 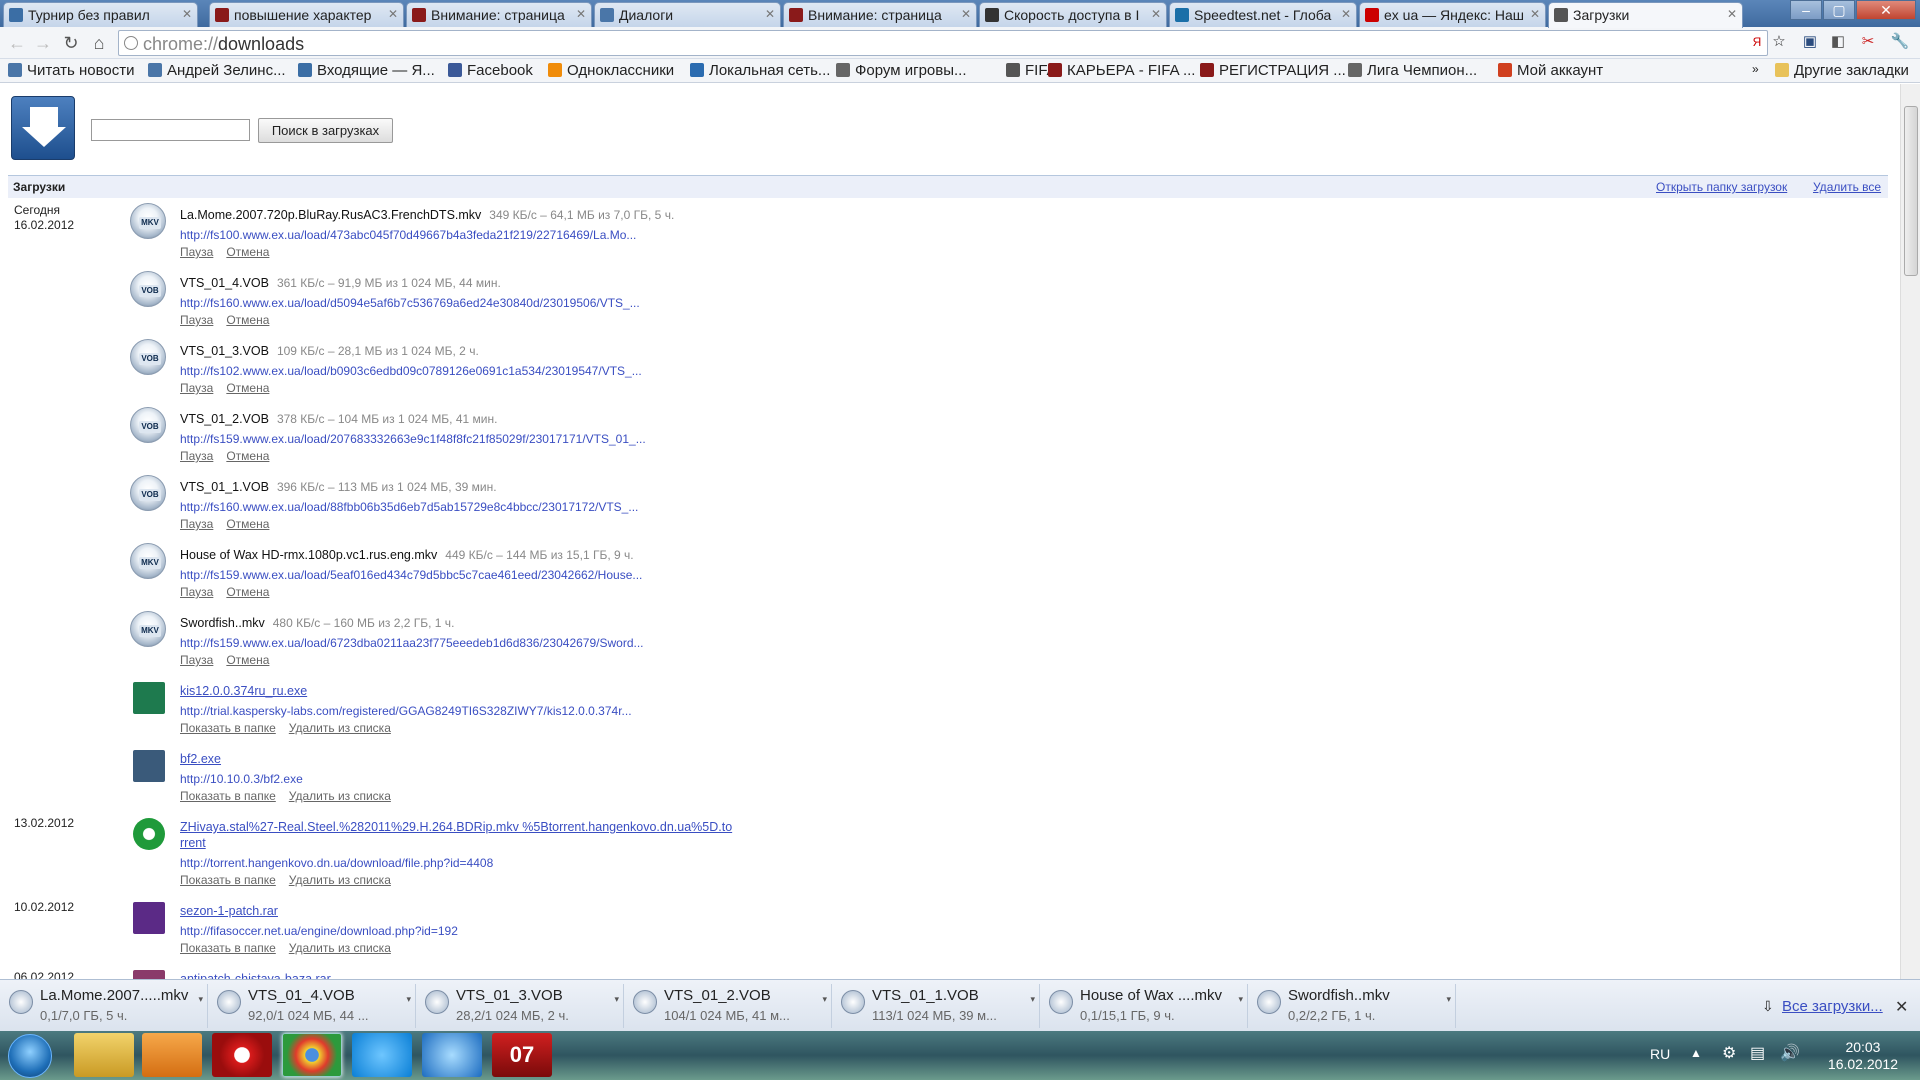 I want to click on minimize-button: –, so click(x=1806, y=10).